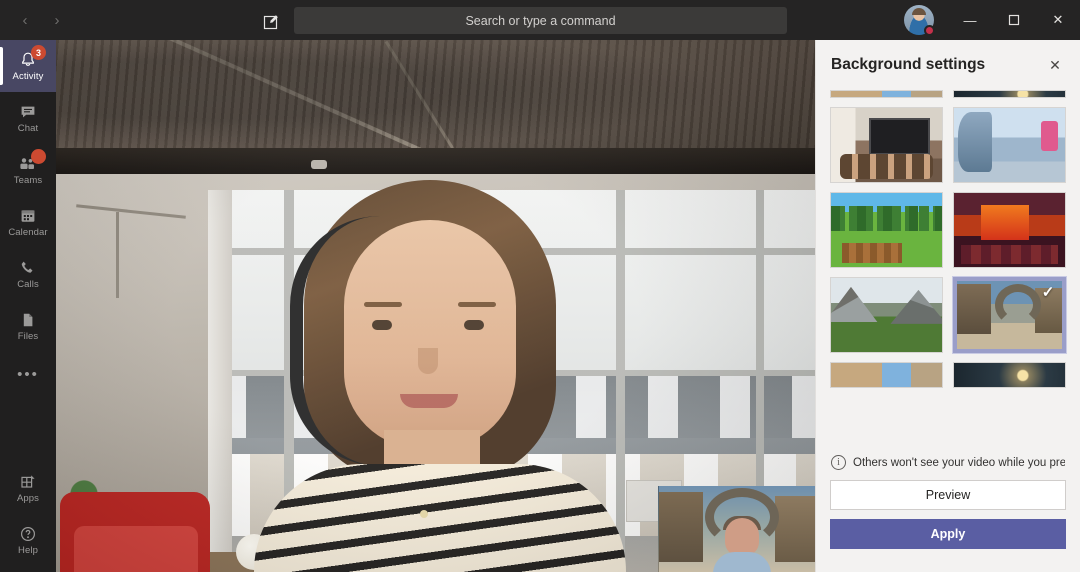 The width and height of the screenshot is (1080, 572). What do you see at coordinates (974, 309) in the screenshot?
I see `halo-rock-left` at bounding box center [974, 309].